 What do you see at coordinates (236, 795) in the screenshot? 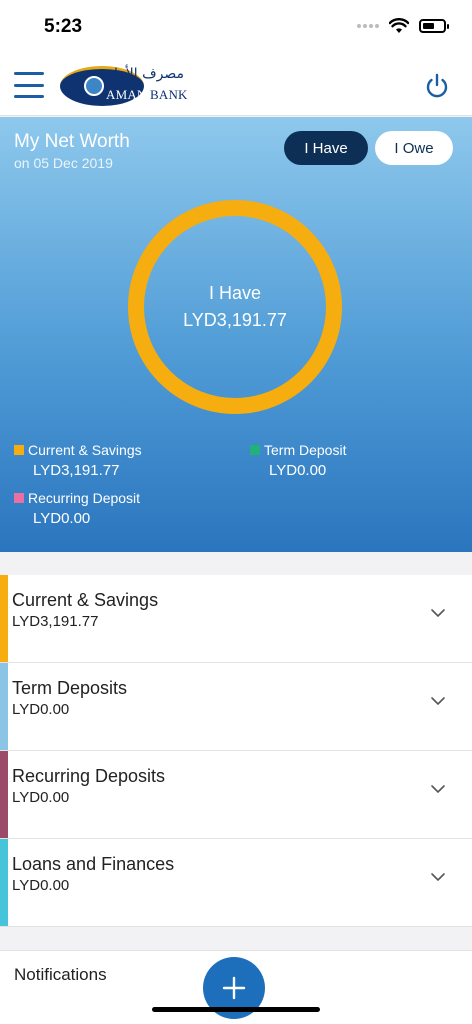
I see `account-row-recurring-deposits: Recurring Deposits LYD0.00` at bounding box center [236, 795].